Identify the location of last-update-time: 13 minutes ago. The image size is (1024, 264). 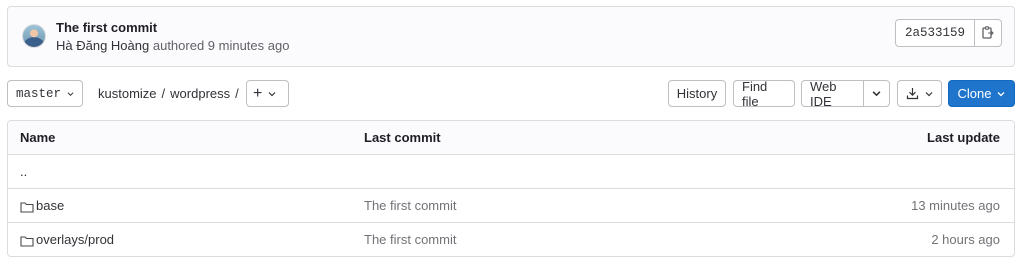
(955, 205).